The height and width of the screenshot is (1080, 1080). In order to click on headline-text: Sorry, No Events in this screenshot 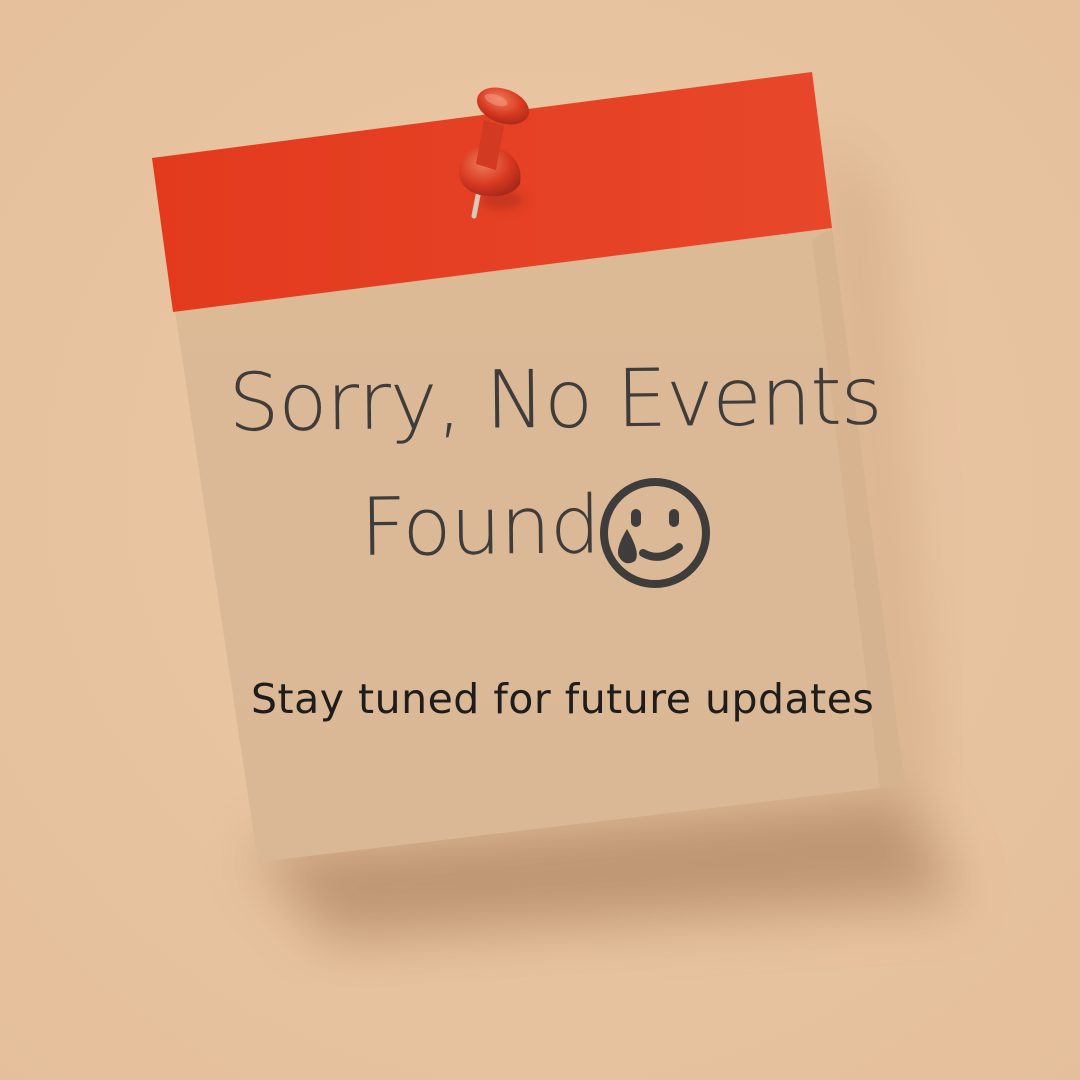, I will do `click(555, 399)`.